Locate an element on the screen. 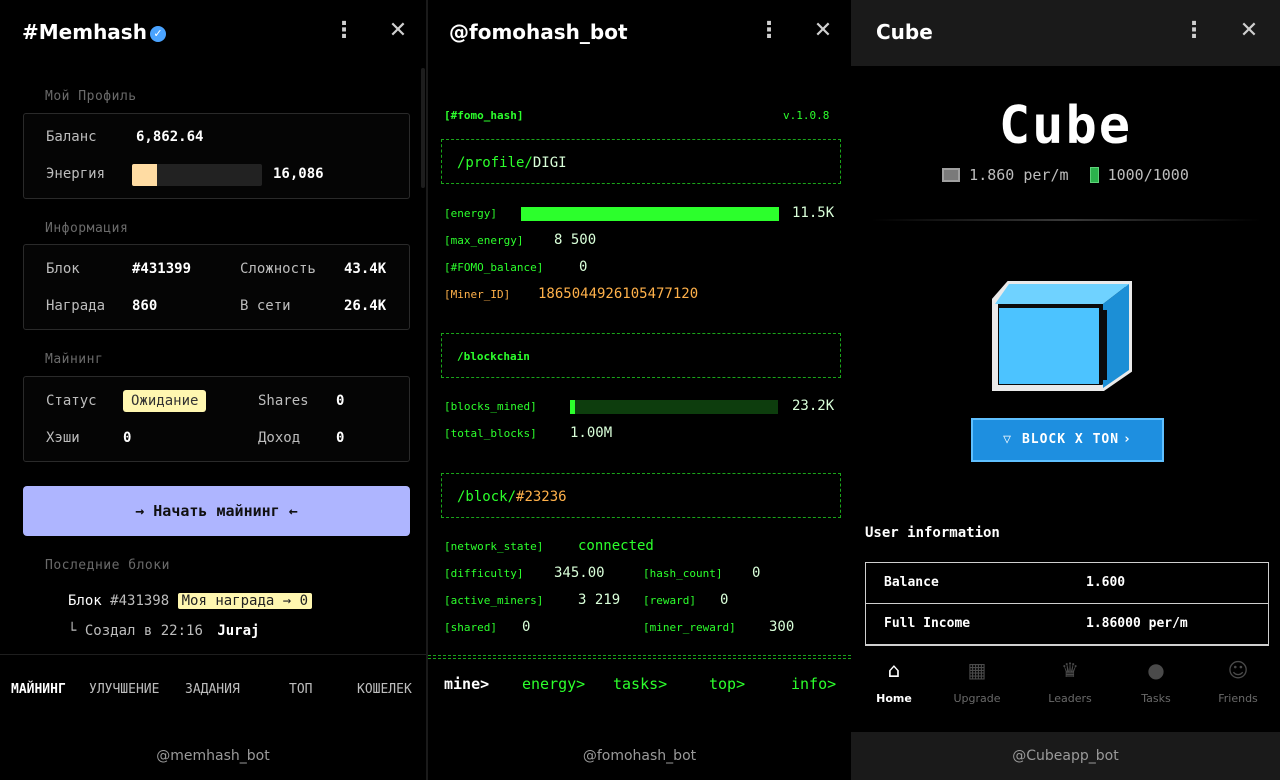 The height and width of the screenshot is (780, 1280). t-nav-mine: mine> is located at coordinates (466, 684).